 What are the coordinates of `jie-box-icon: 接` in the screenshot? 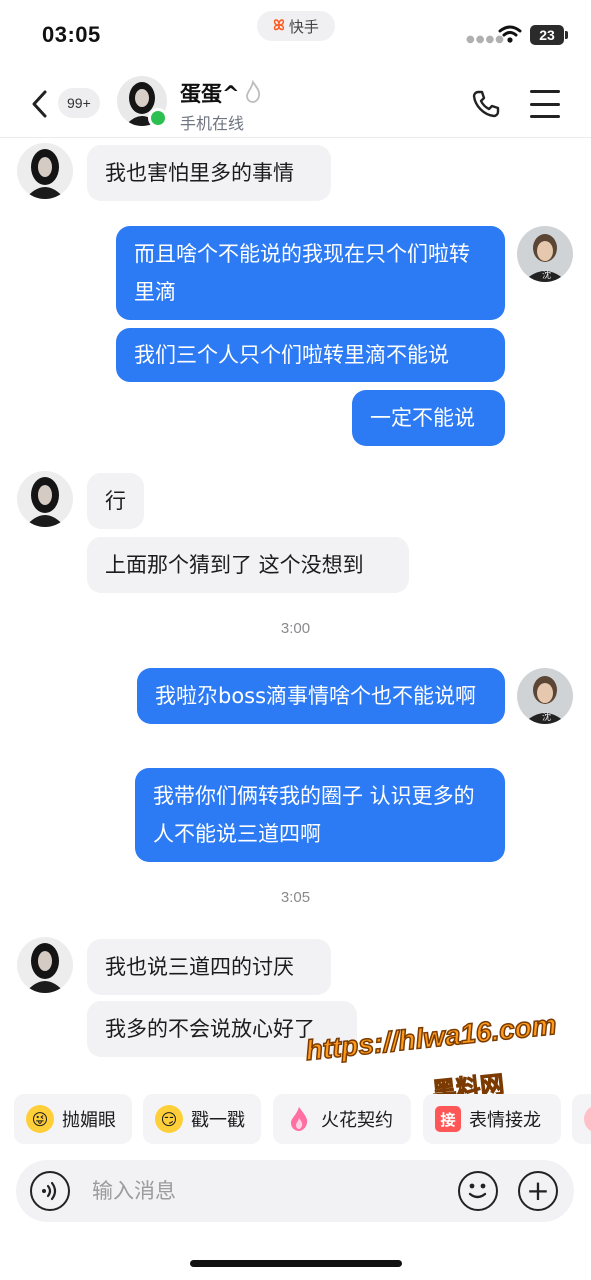 It's located at (448, 1119).